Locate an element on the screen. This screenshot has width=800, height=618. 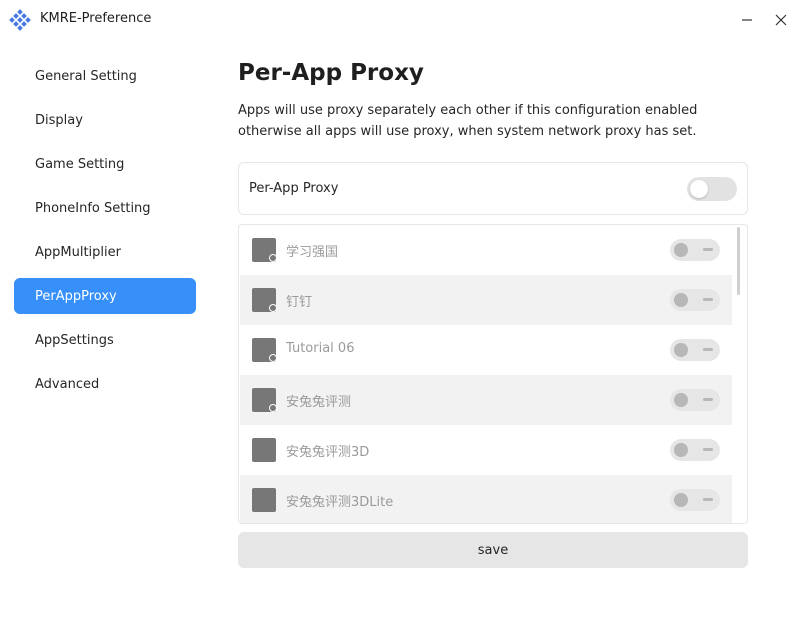
sidebar-item-label: Advanced is located at coordinates (67, 384).